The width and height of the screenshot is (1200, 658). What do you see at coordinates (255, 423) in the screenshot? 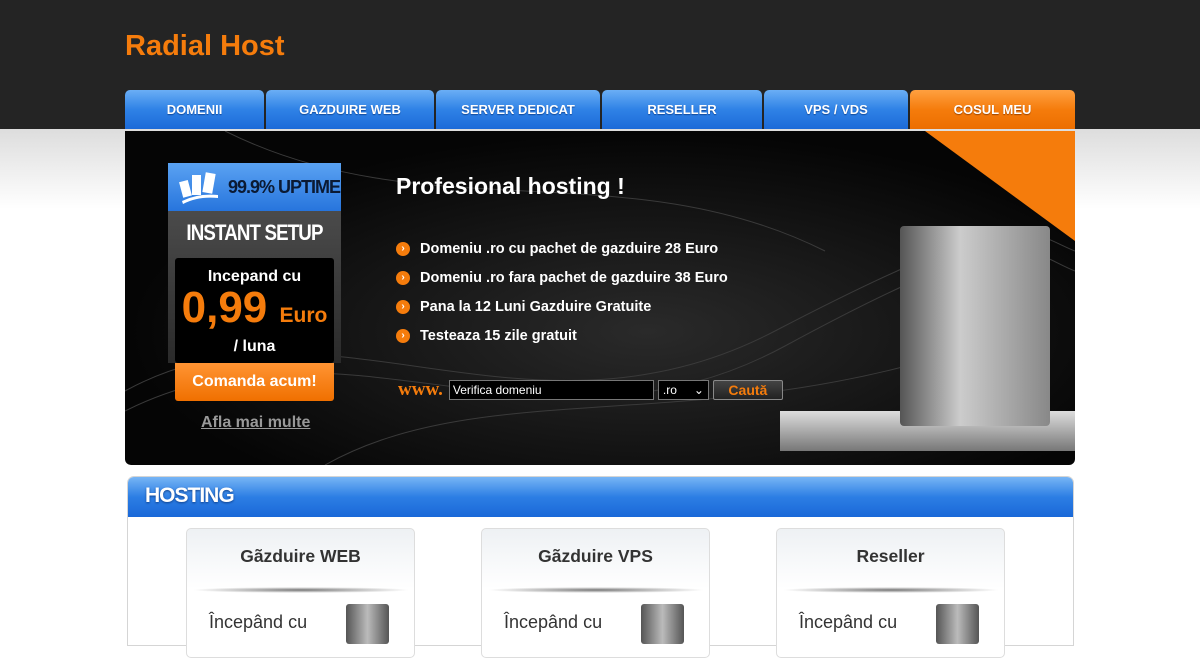
I see `learn-more-link: Afla mai multe` at bounding box center [255, 423].